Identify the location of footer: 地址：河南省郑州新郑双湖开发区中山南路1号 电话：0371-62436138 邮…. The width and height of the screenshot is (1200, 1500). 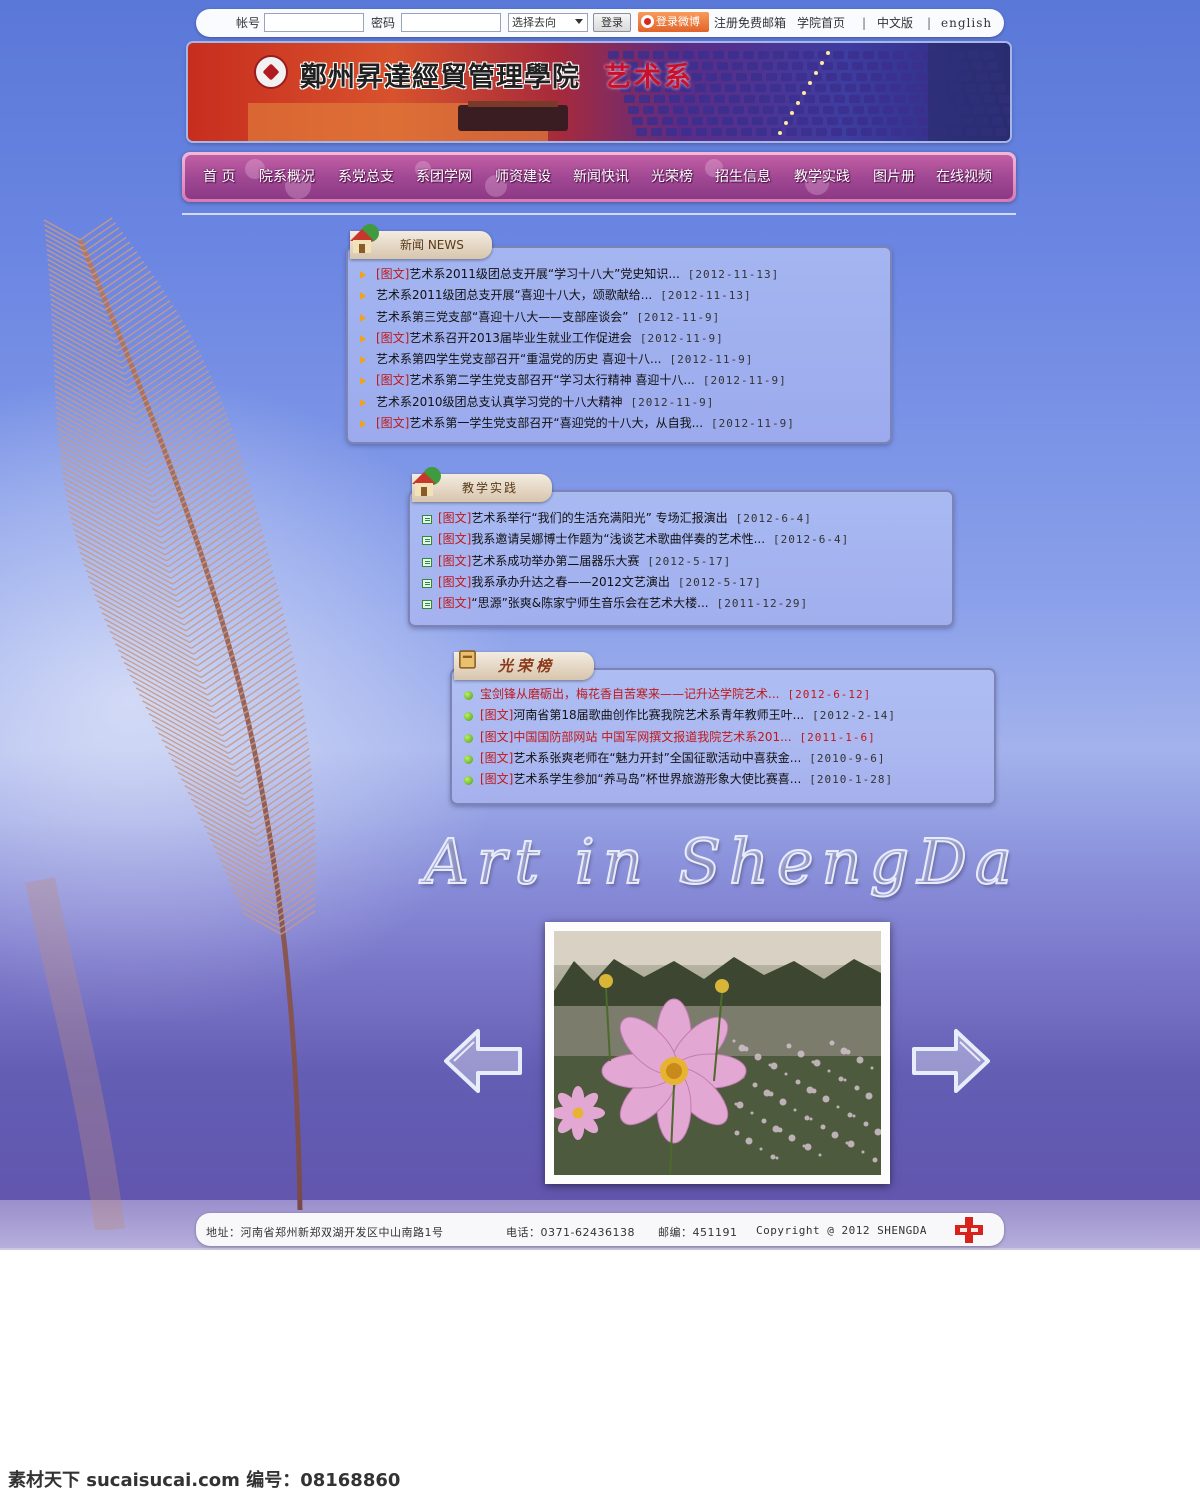
(600, 1229).